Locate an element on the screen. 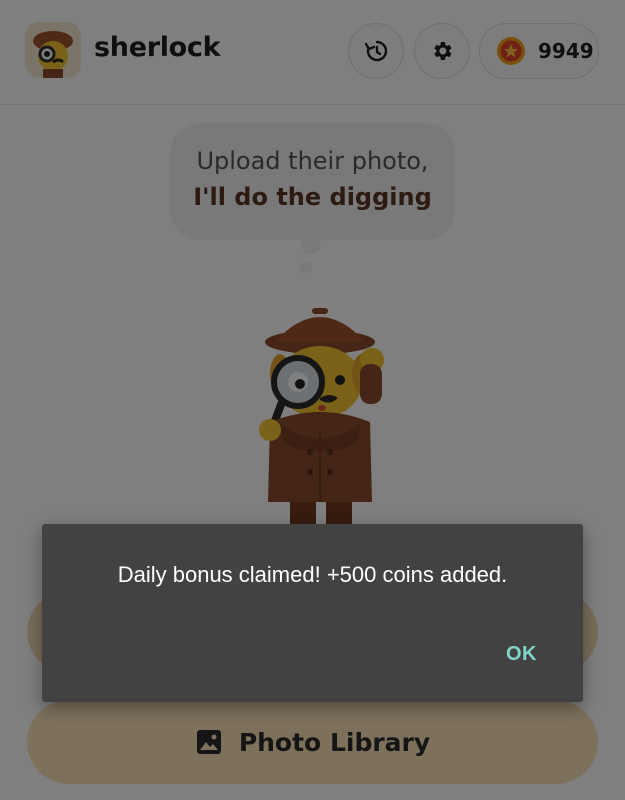 This screenshot has width=625, height=800. dialog-message: Daily bonus claimed! +500 coins added. is located at coordinates (312, 574).